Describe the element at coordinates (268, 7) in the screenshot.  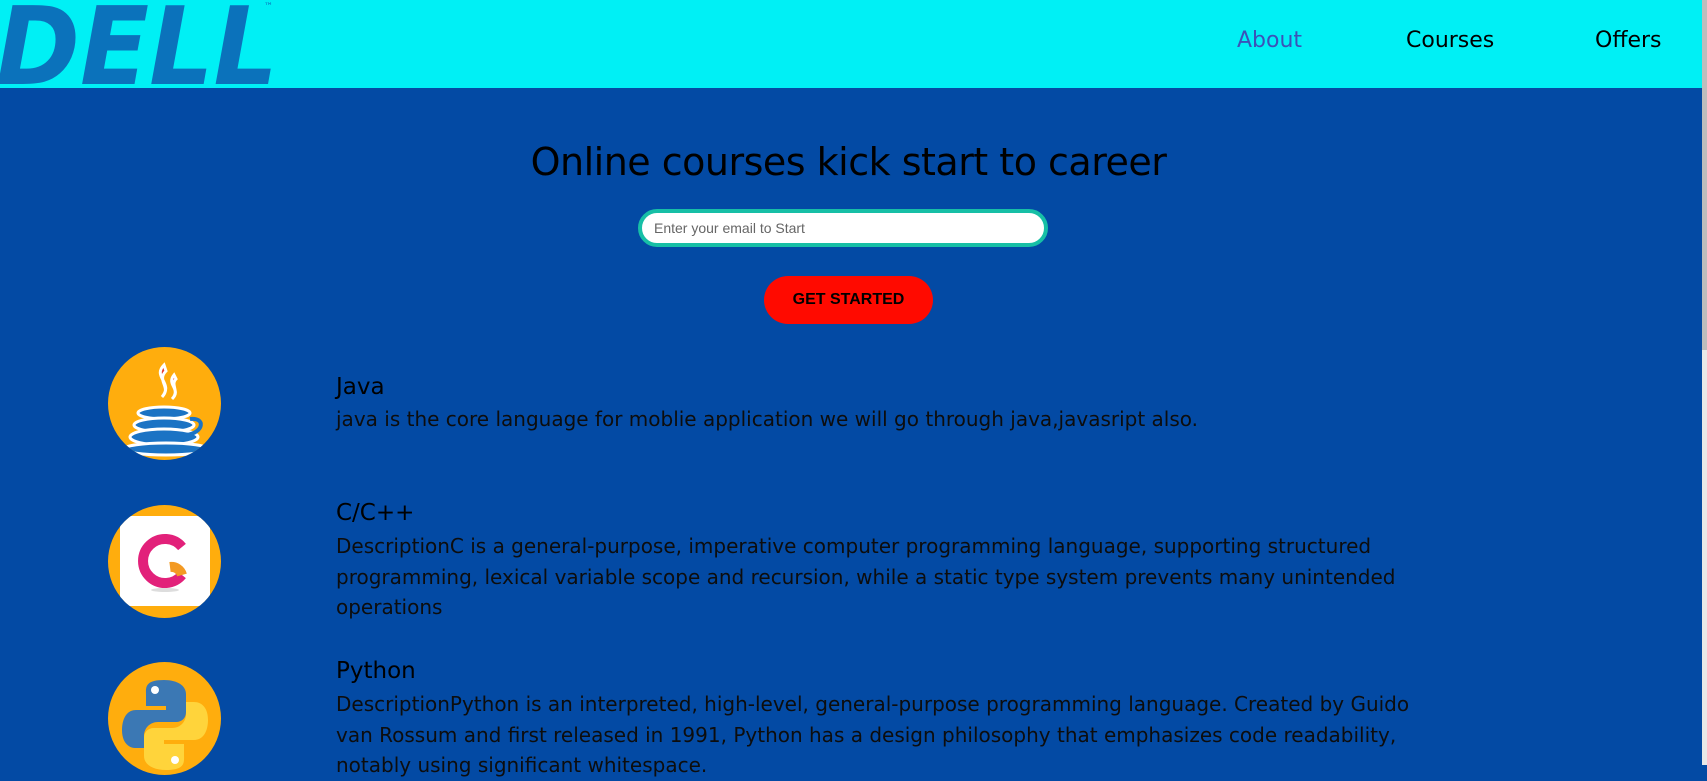
I see `svg-text: ™` at that location.